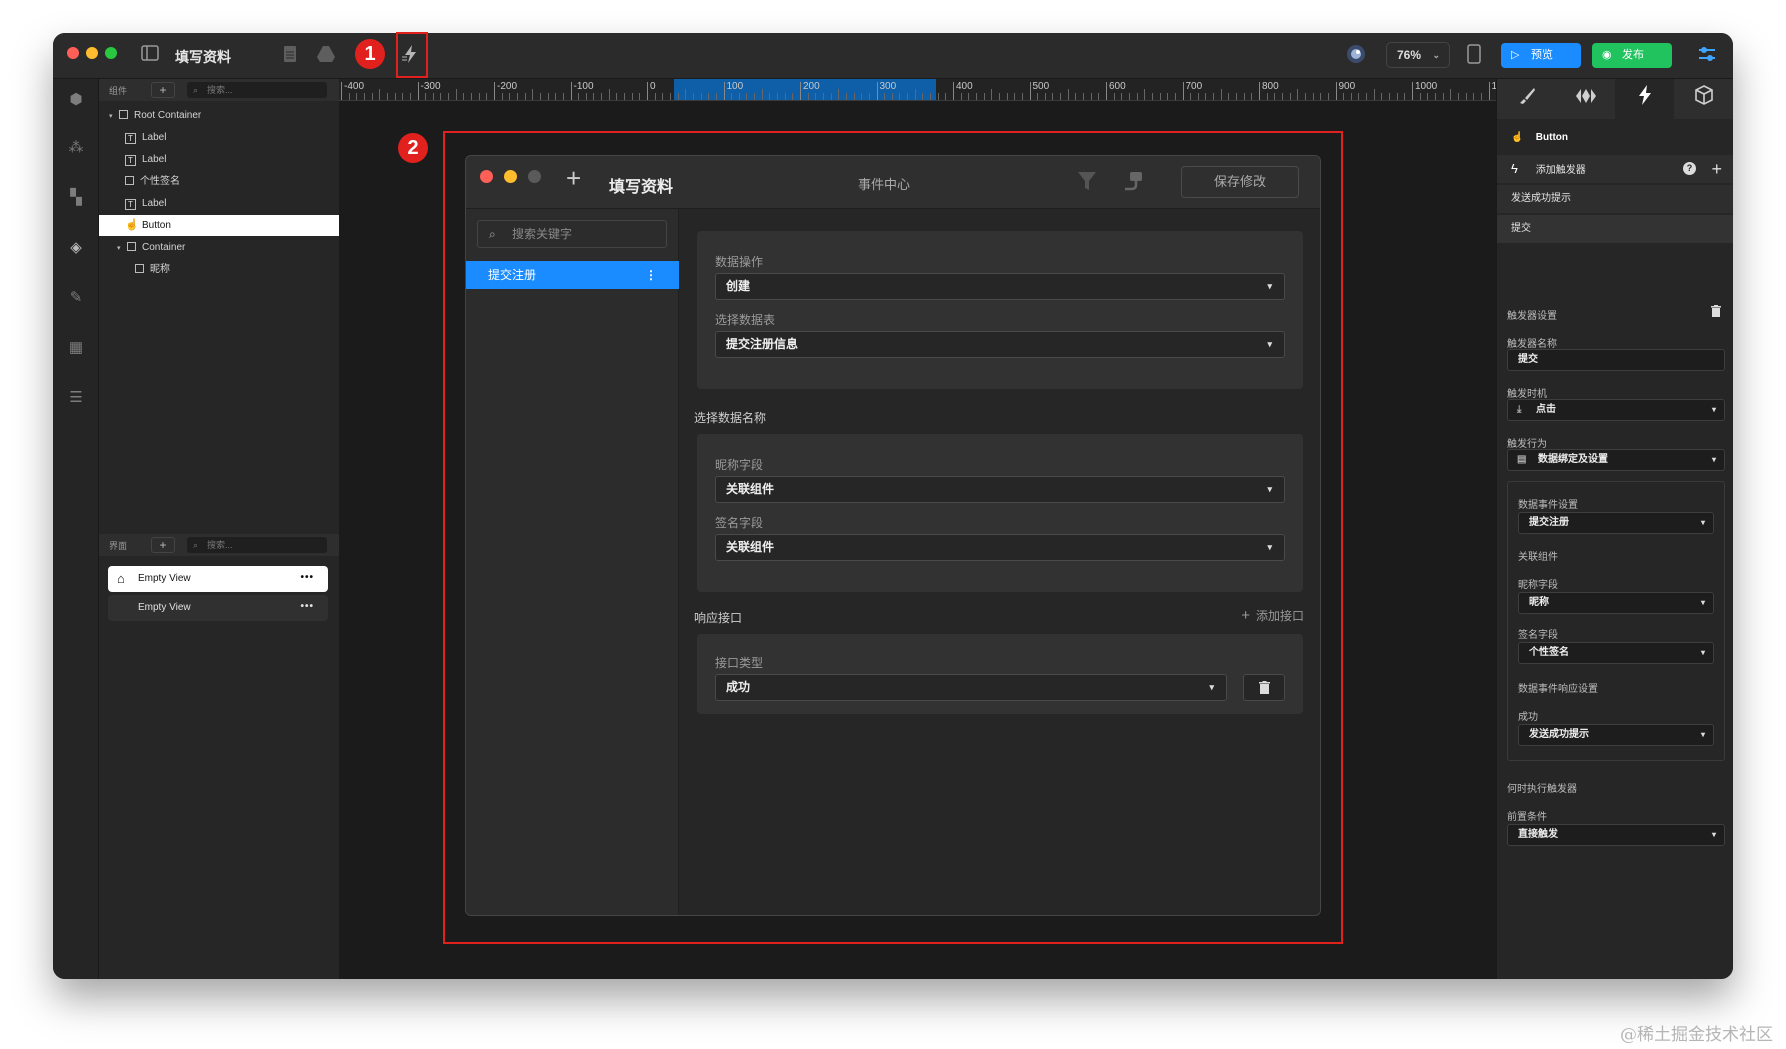 The image size is (1786, 1049). I want to click on zoom-select: 76% ⌄, so click(1418, 55).